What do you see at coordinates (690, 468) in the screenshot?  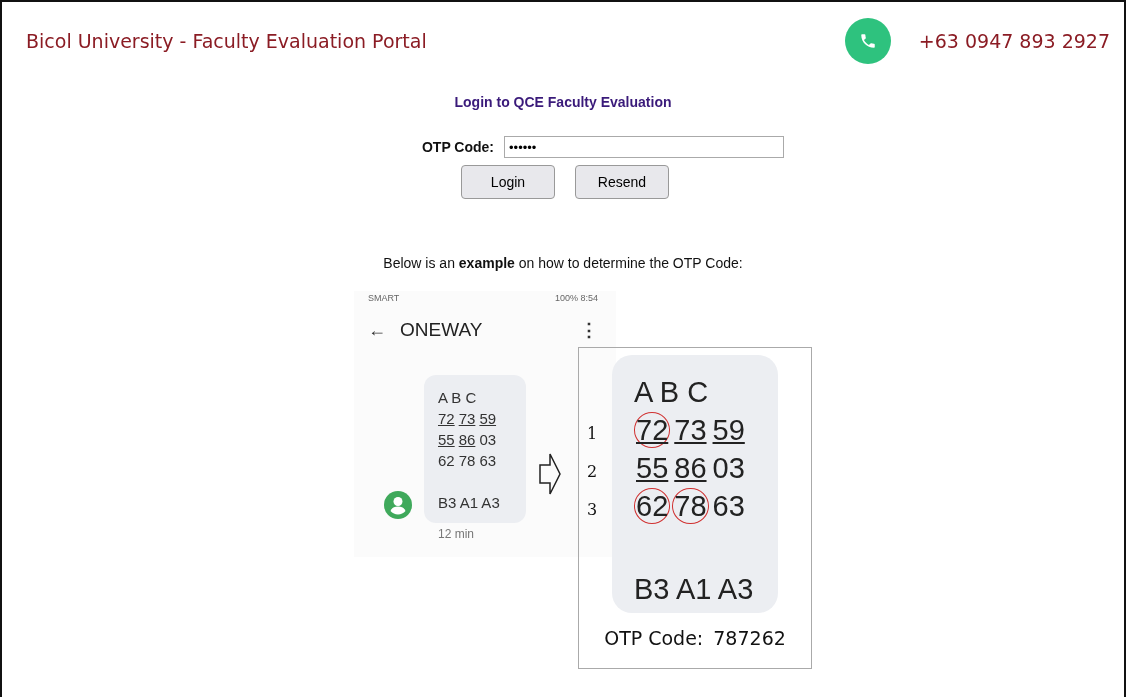 I see `code-cell-text: 86` at bounding box center [690, 468].